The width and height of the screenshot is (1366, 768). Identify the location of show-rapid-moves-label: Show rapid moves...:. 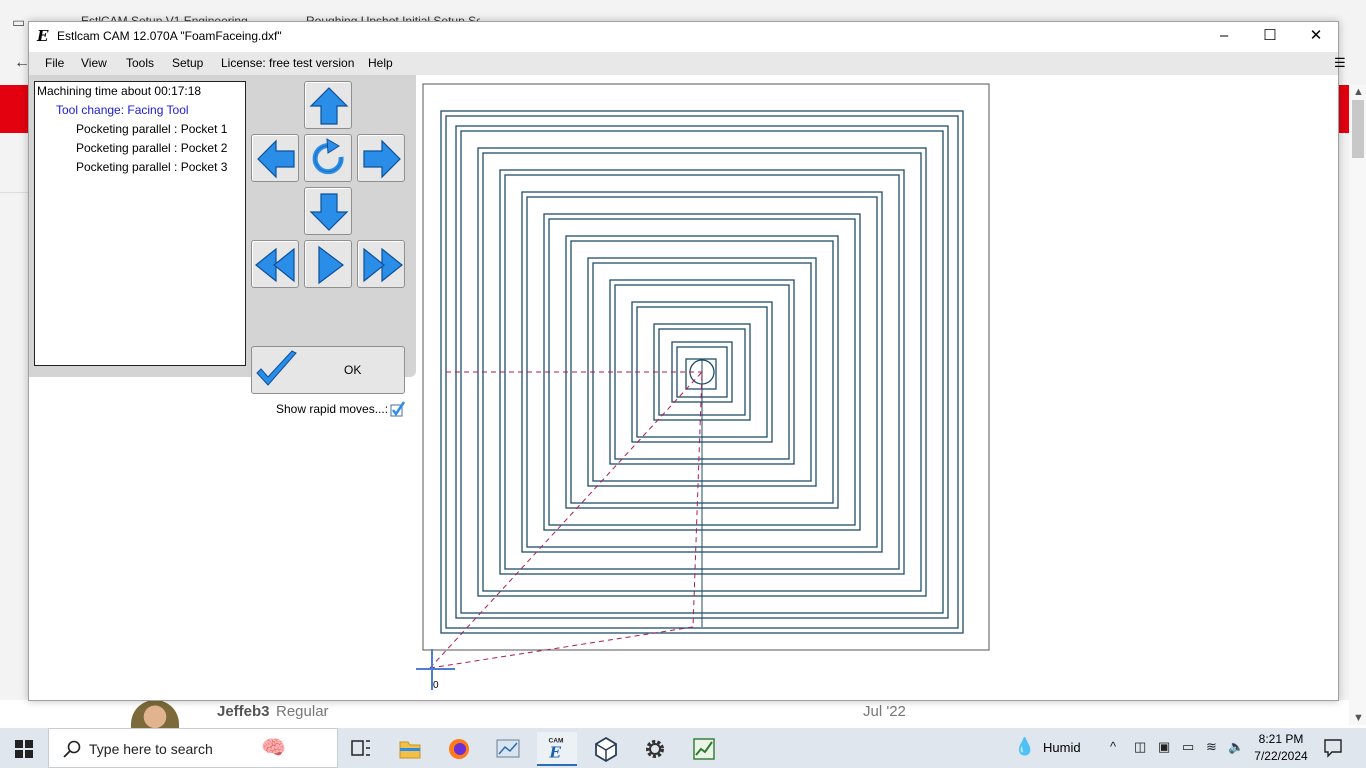
(332, 409).